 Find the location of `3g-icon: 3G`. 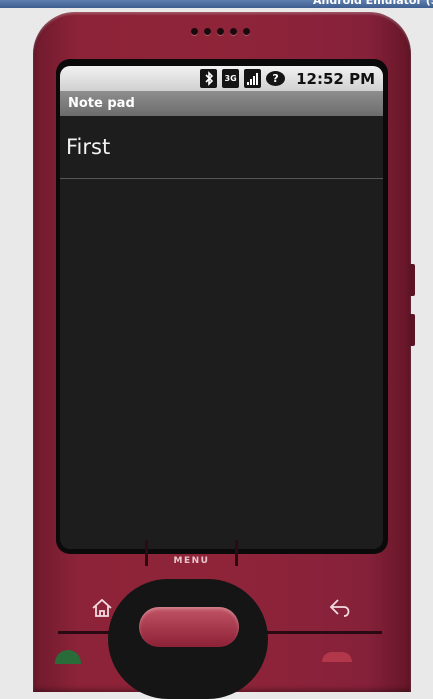

3g-icon: 3G is located at coordinates (231, 78).